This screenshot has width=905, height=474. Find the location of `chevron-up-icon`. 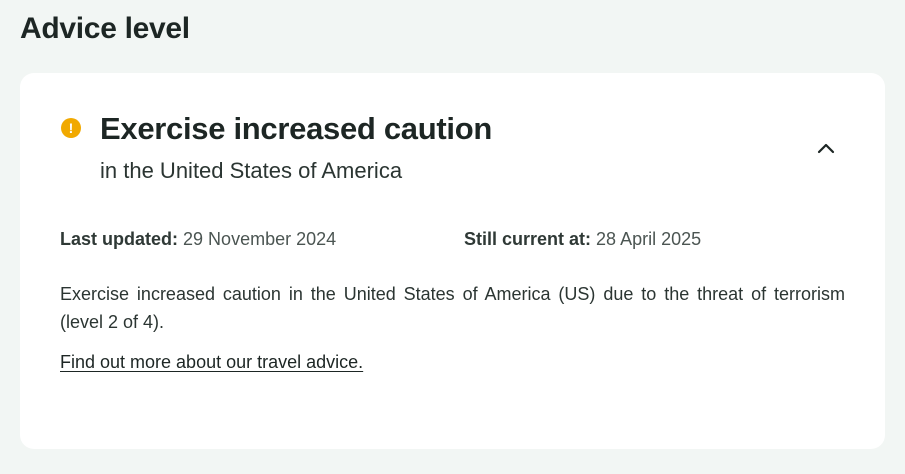

chevron-up-icon is located at coordinates (826, 148).